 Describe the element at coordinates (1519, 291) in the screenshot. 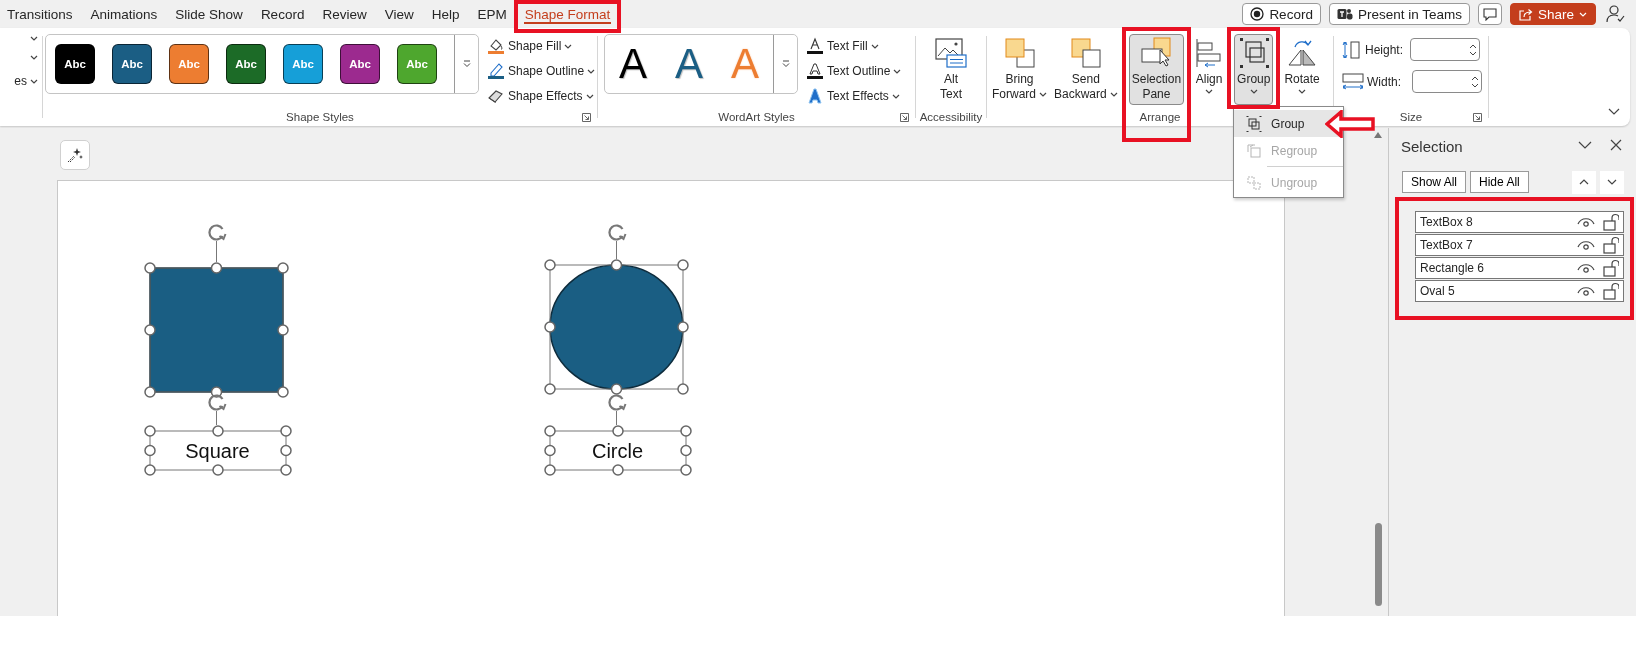

I see `selection-item: Oval 5` at that location.